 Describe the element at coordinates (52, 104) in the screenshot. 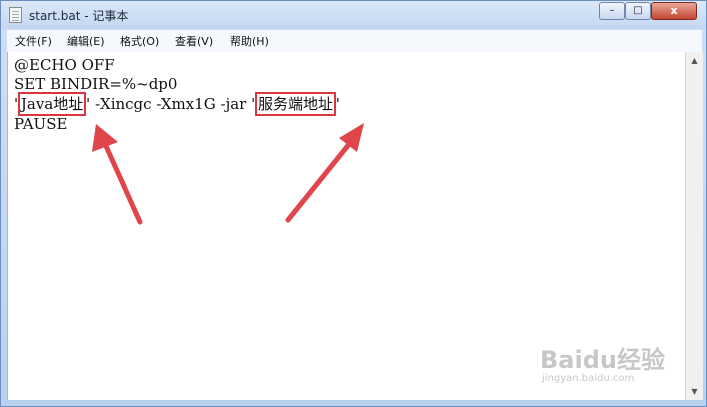

I see `java-path-placeholder: Java地址` at that location.